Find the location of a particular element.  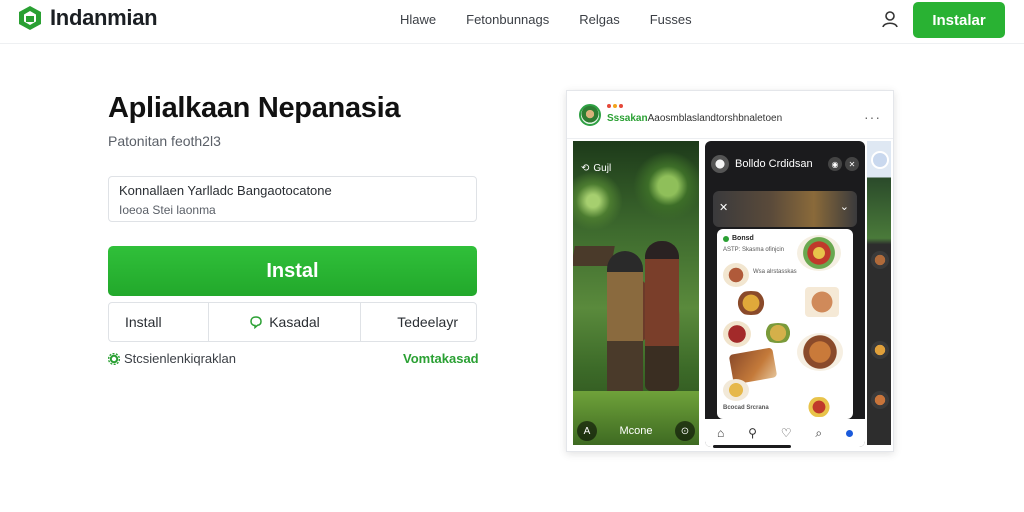

option-details-button: Tedeelayr is located at coordinates (418, 322).